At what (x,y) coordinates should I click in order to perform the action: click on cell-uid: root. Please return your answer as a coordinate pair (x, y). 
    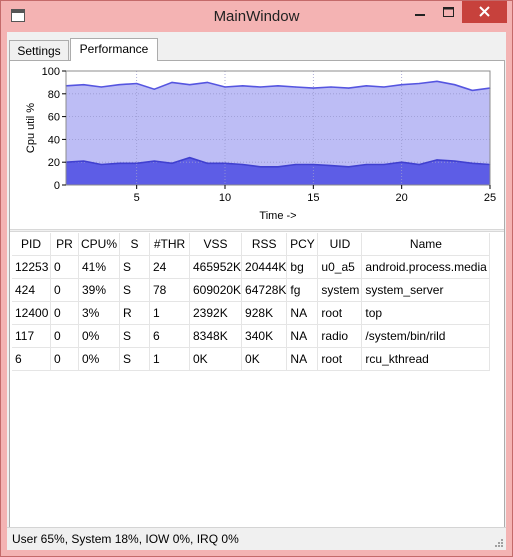
    Looking at the image, I should click on (340, 313).